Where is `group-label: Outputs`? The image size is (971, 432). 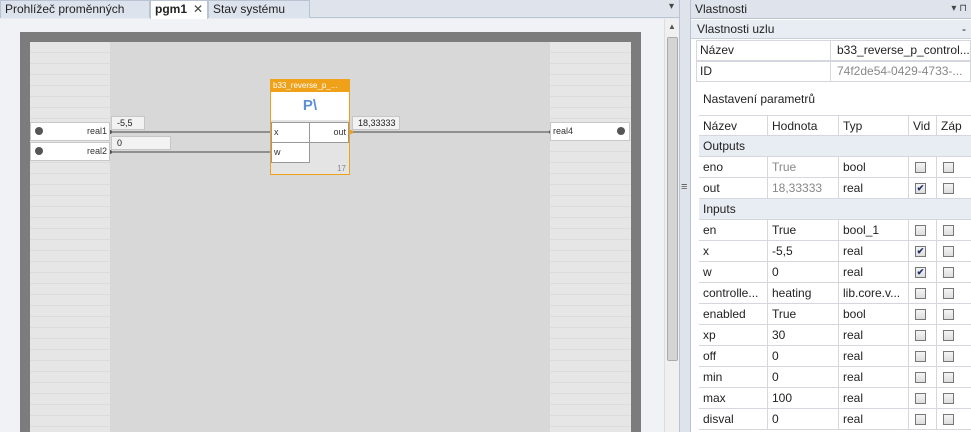
group-label: Outputs is located at coordinates (724, 146).